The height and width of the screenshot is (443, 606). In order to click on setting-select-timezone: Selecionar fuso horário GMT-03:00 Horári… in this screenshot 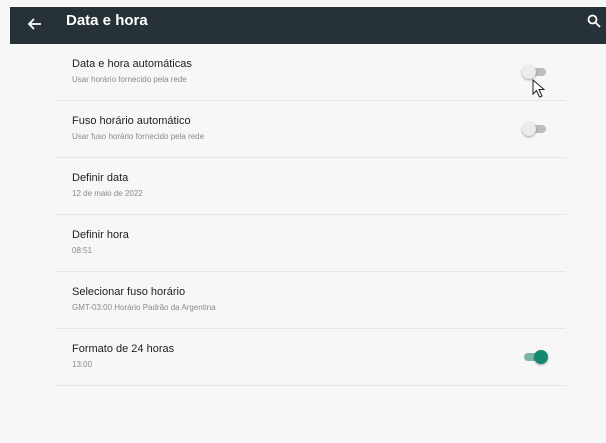, I will do `click(311, 300)`.